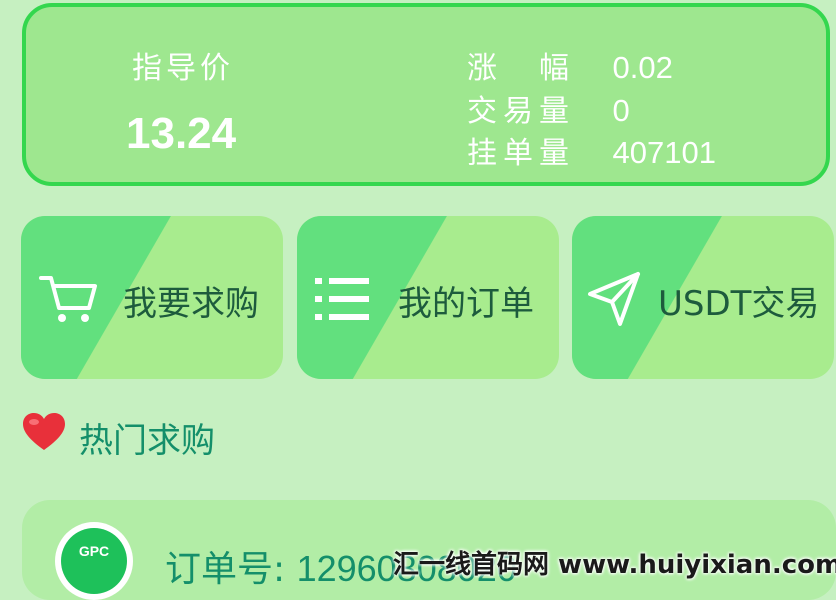 The width and height of the screenshot is (836, 600). Describe the element at coordinates (521, 68) in the screenshot. I see `stat-change-label: 涨 幅` at that location.